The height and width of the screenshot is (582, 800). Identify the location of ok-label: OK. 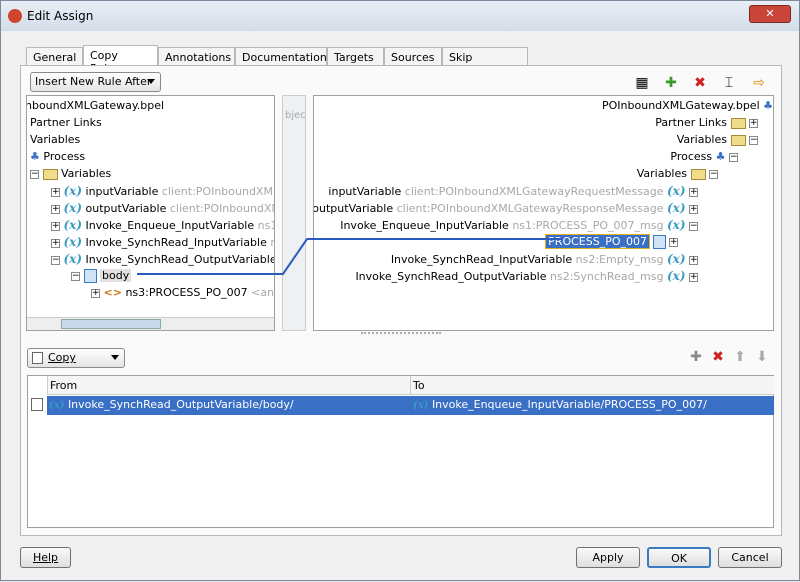
(679, 558).